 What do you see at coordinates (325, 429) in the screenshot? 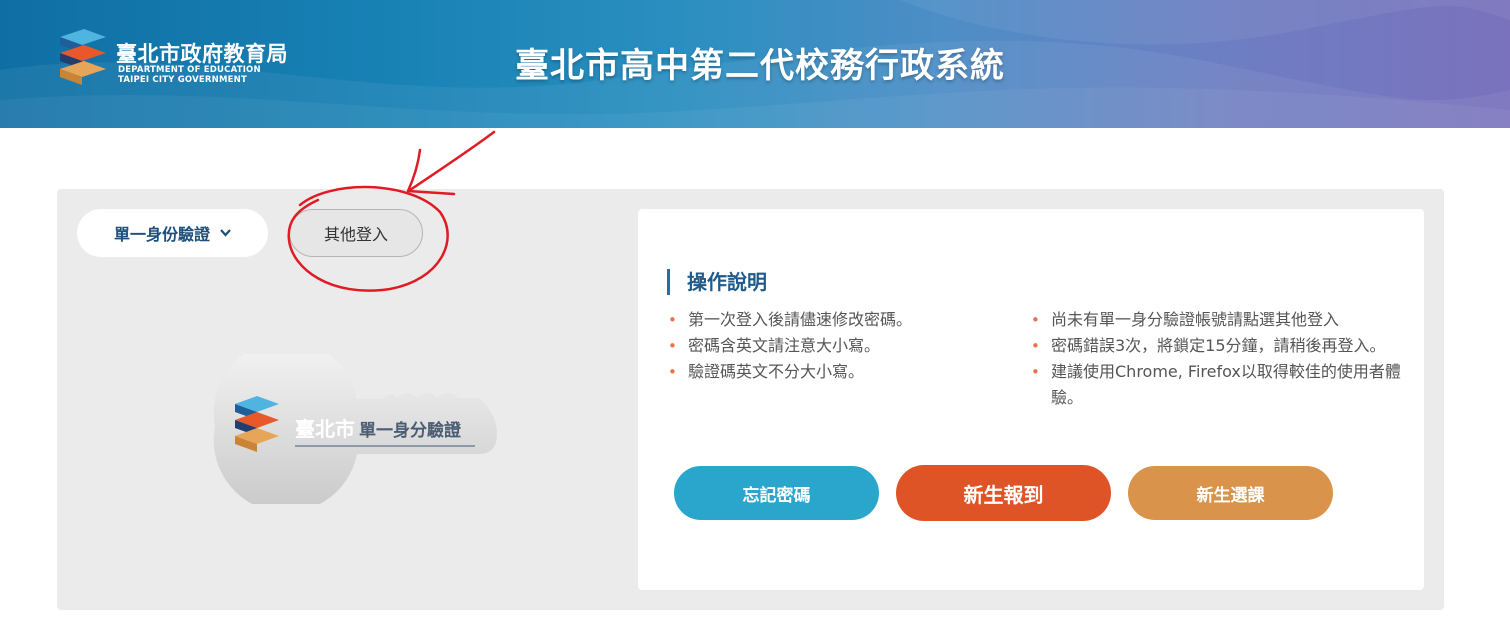
I see `key-logo-city: 臺北市` at bounding box center [325, 429].